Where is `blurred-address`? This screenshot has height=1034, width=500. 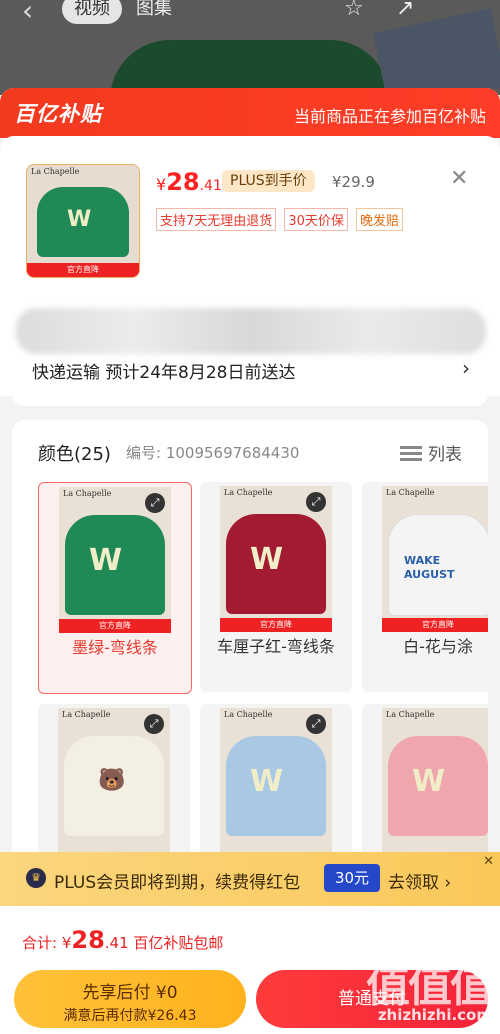 blurred-address is located at coordinates (251, 331).